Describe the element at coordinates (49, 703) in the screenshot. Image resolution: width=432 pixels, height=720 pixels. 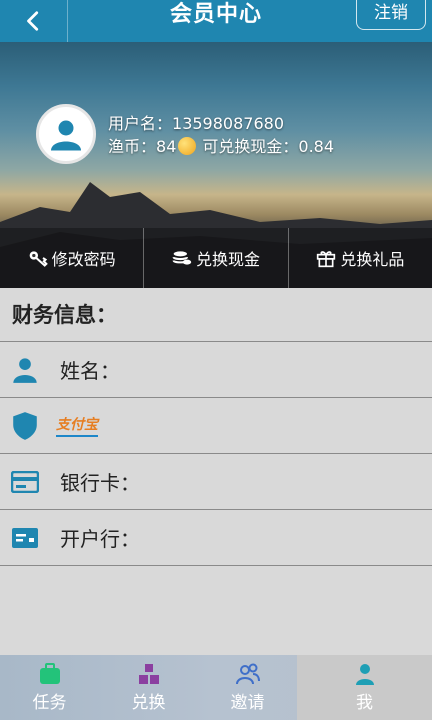
I see `tab-task-label: 任务` at that location.